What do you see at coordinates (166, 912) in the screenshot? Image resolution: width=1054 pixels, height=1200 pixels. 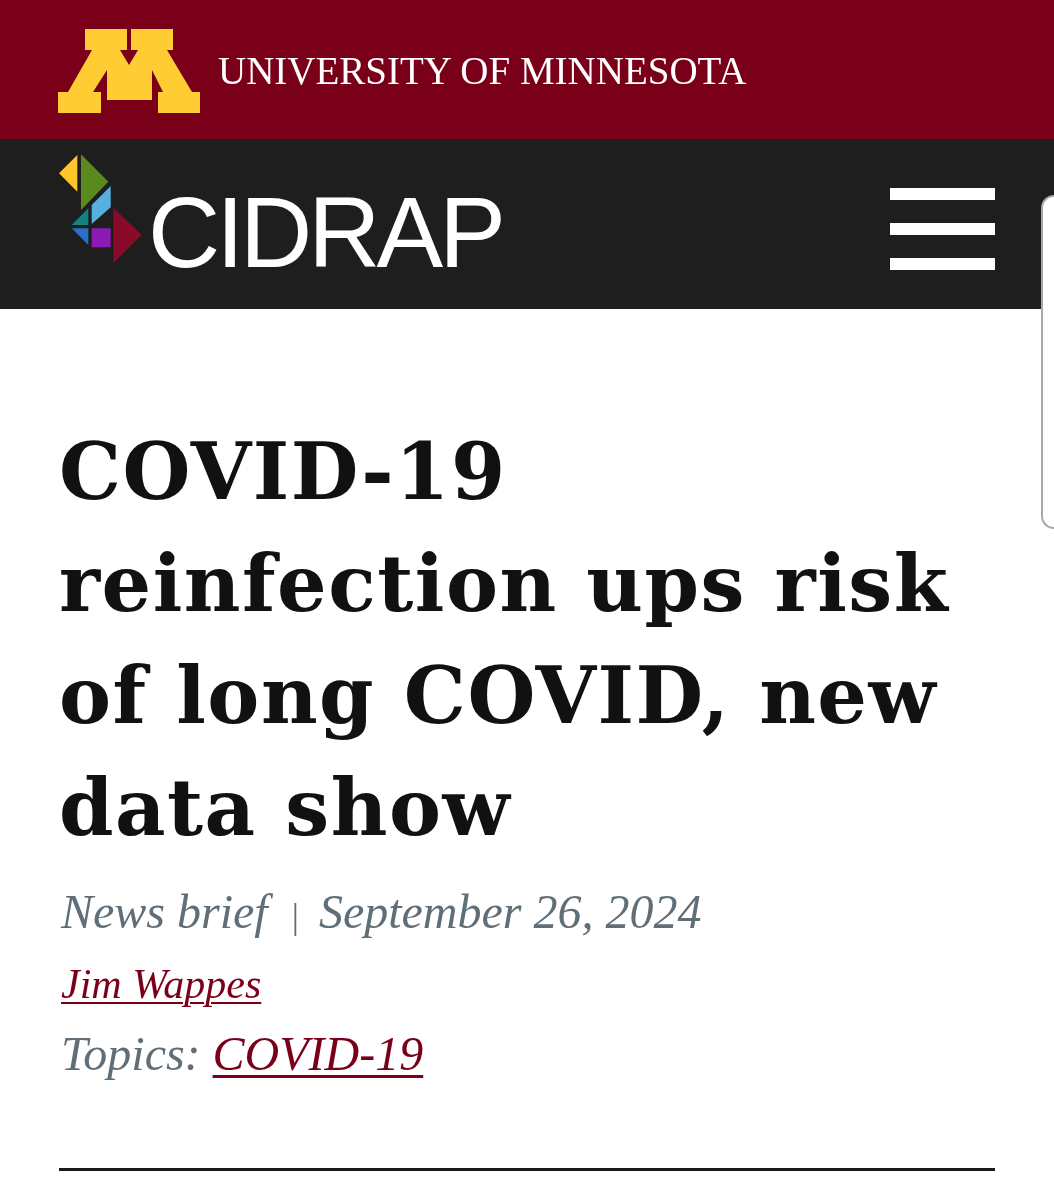 I see `article-type: News brief` at bounding box center [166, 912].